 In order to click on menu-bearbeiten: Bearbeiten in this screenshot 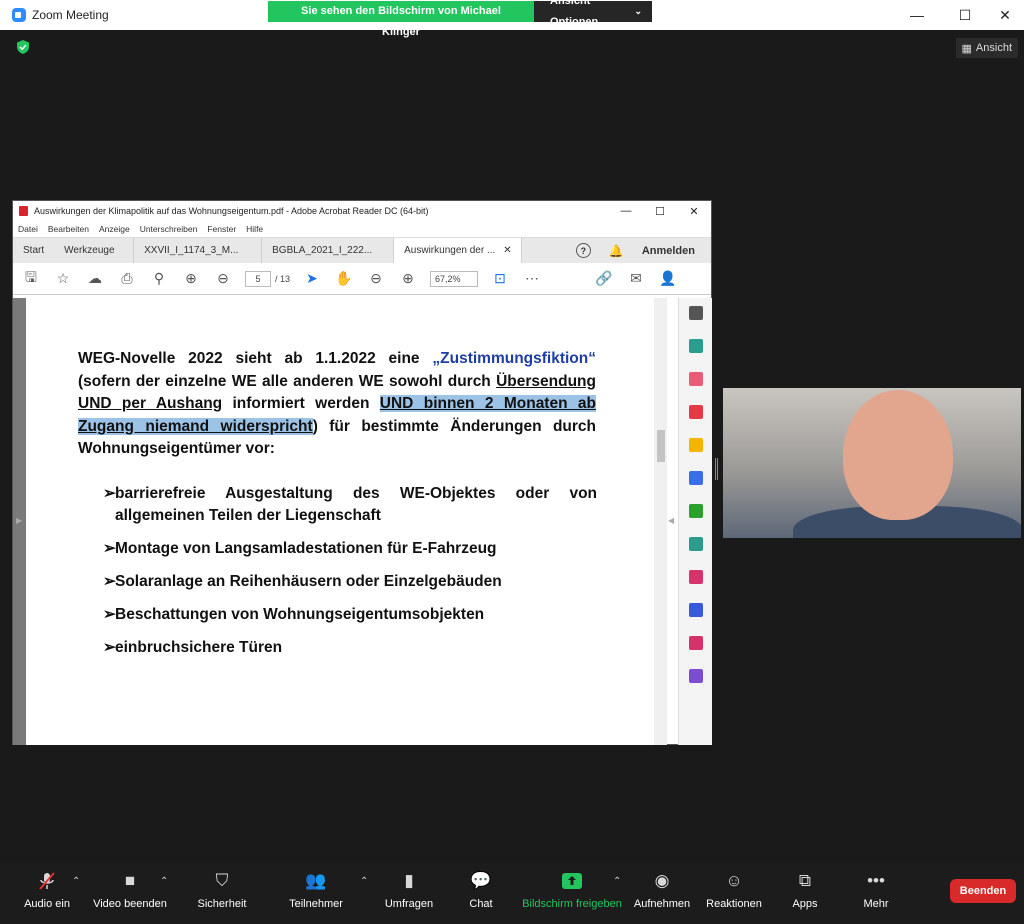, I will do `click(68, 229)`.